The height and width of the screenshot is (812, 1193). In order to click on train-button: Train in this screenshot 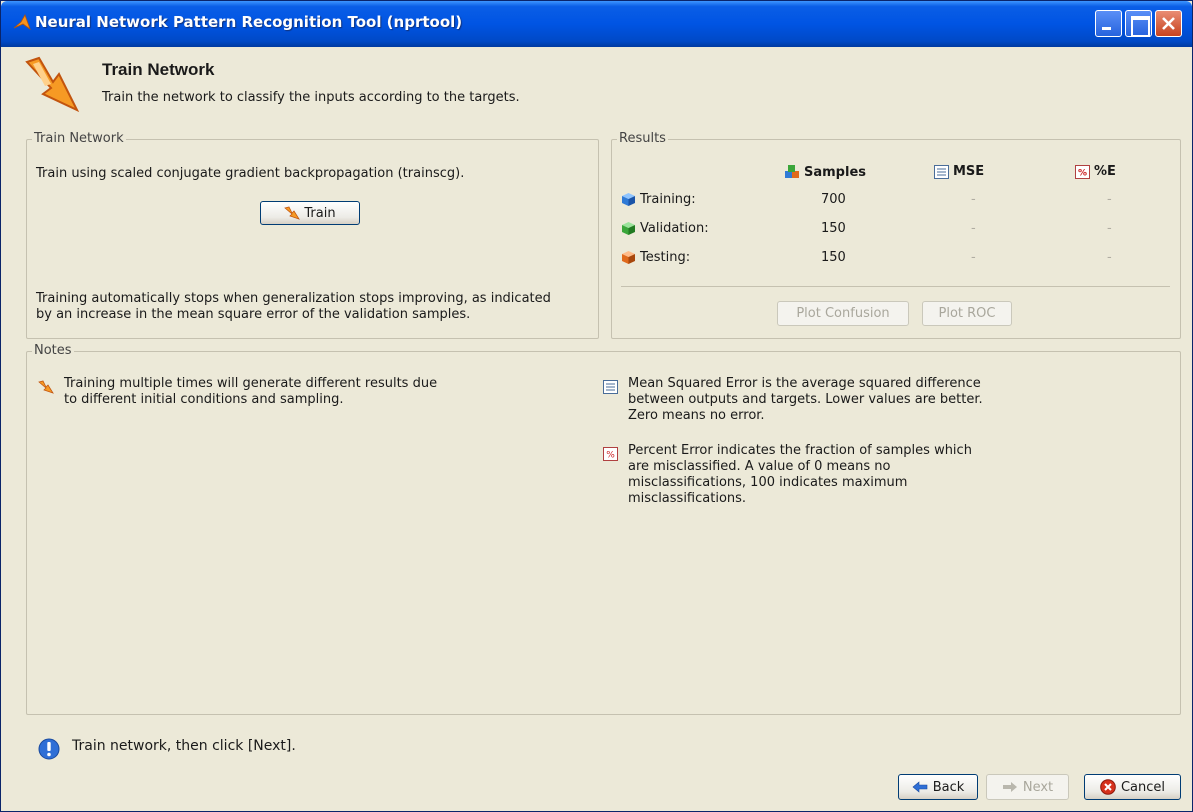, I will do `click(310, 213)`.